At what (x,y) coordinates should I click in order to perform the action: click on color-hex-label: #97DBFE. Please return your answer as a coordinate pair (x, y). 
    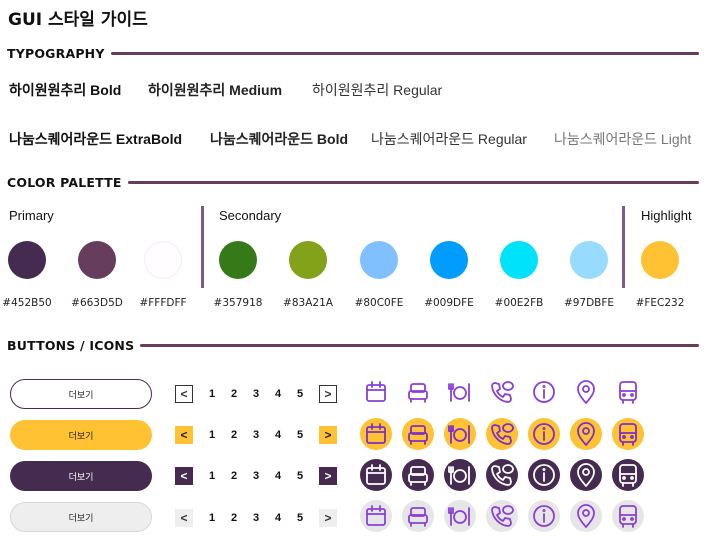
    Looking at the image, I should click on (589, 303).